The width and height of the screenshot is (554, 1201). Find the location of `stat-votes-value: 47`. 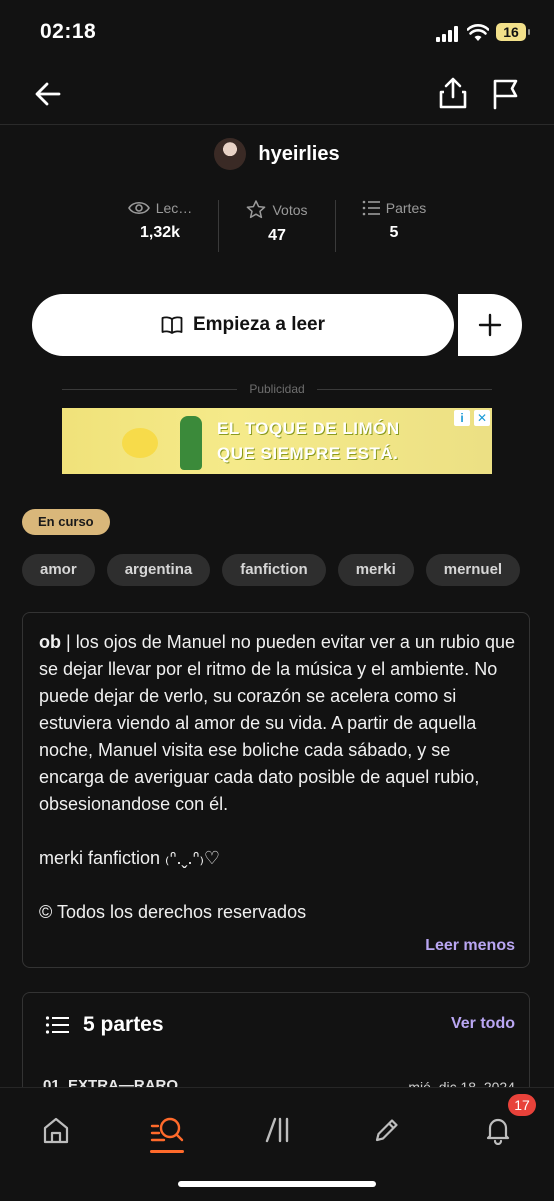

stat-votes-value: 47 is located at coordinates (277, 235).